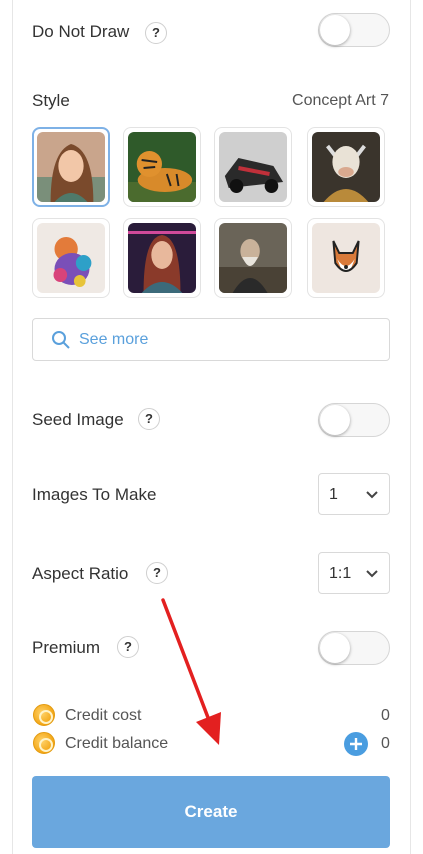  What do you see at coordinates (191, 671) in the screenshot?
I see `annotation-arrow` at bounding box center [191, 671].